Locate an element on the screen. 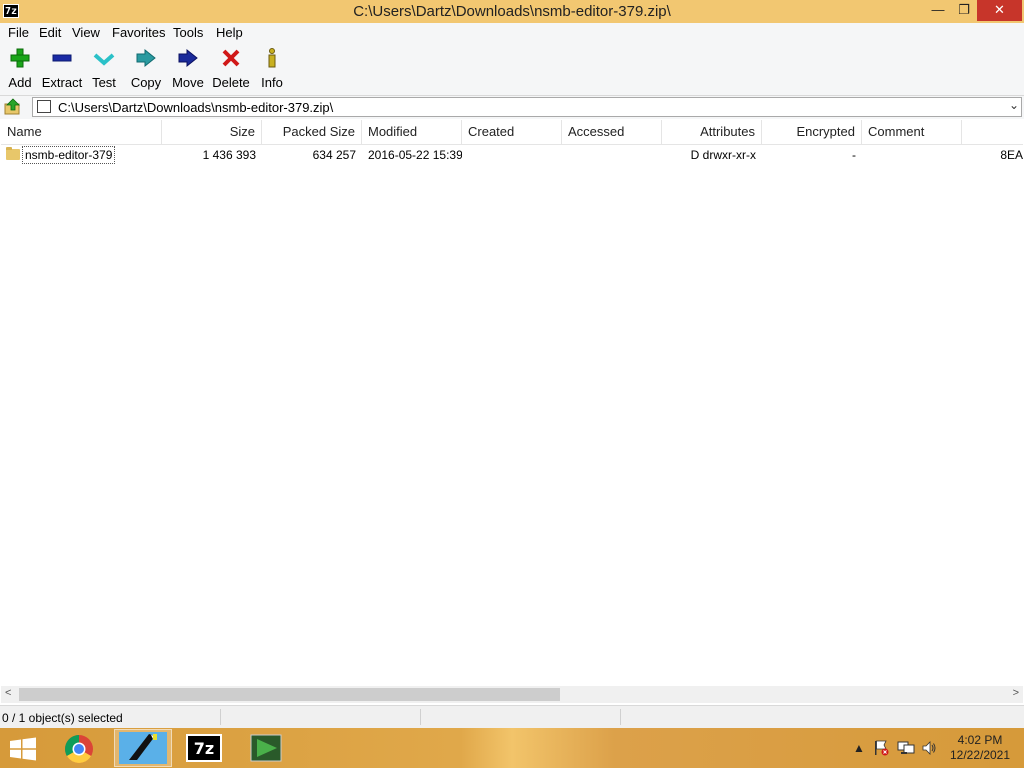 This screenshot has width=1024, height=770. file-overflow-column: 8EA is located at coordinates (1011, 155).